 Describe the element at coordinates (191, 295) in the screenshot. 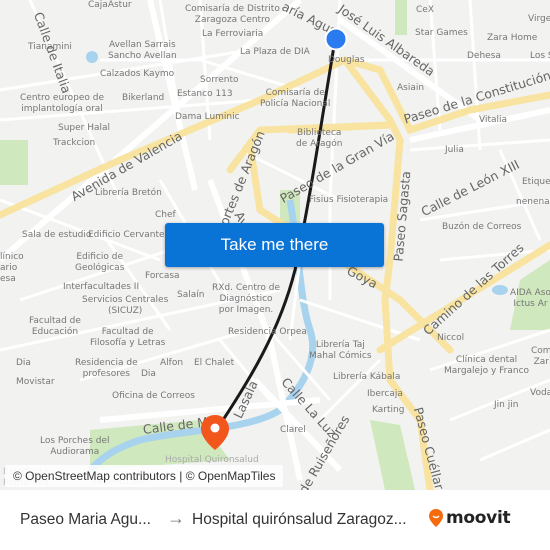

I see `poi-label: Salaín` at that location.